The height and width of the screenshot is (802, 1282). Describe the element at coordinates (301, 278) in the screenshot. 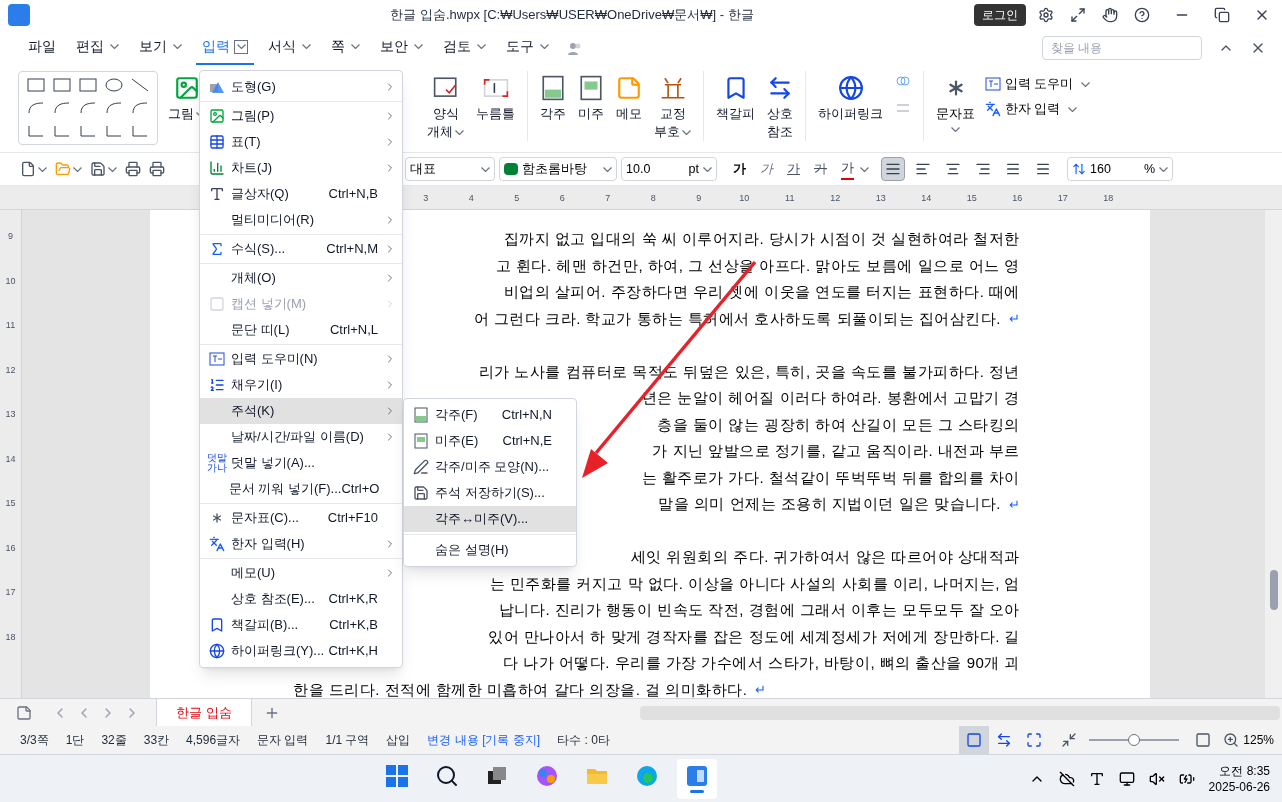

I see `menu-item: 개체(O)` at that location.